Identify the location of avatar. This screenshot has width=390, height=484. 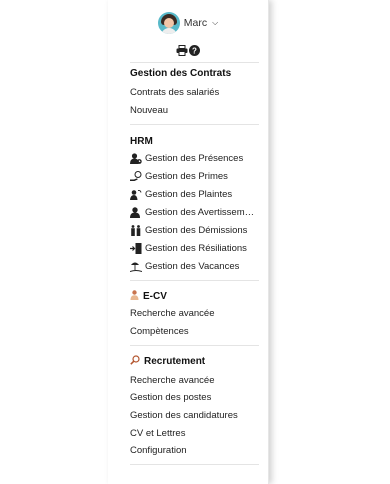
(168, 23).